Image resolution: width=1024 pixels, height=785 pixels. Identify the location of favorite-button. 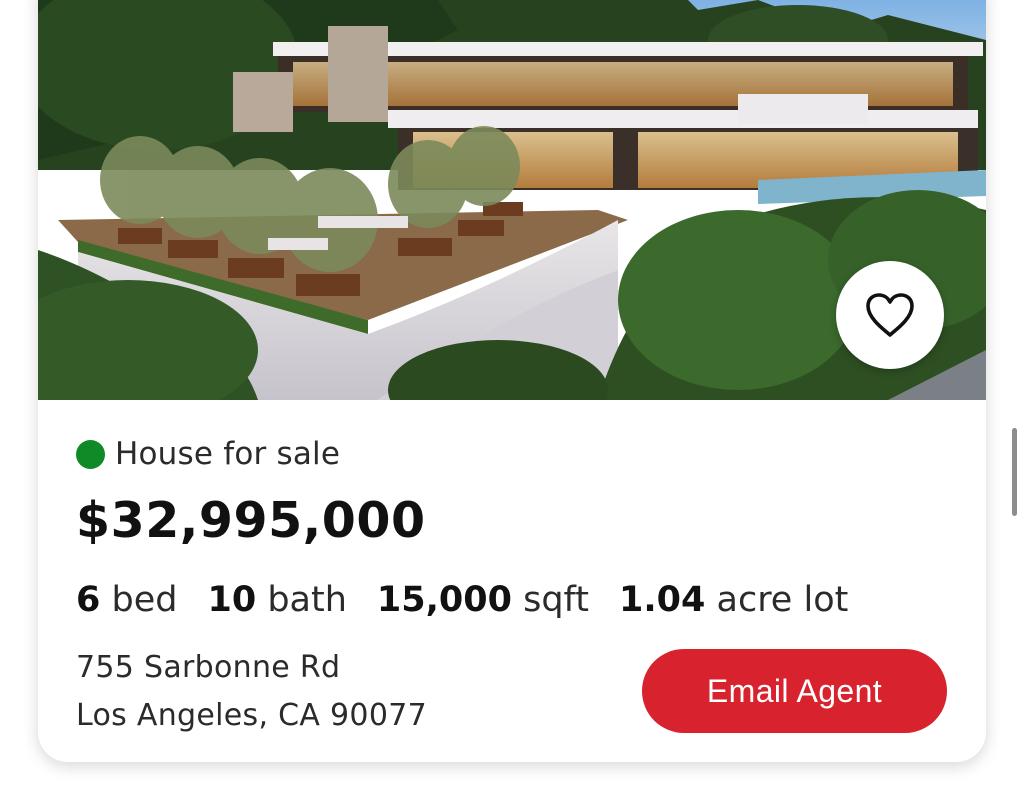
(890, 315).